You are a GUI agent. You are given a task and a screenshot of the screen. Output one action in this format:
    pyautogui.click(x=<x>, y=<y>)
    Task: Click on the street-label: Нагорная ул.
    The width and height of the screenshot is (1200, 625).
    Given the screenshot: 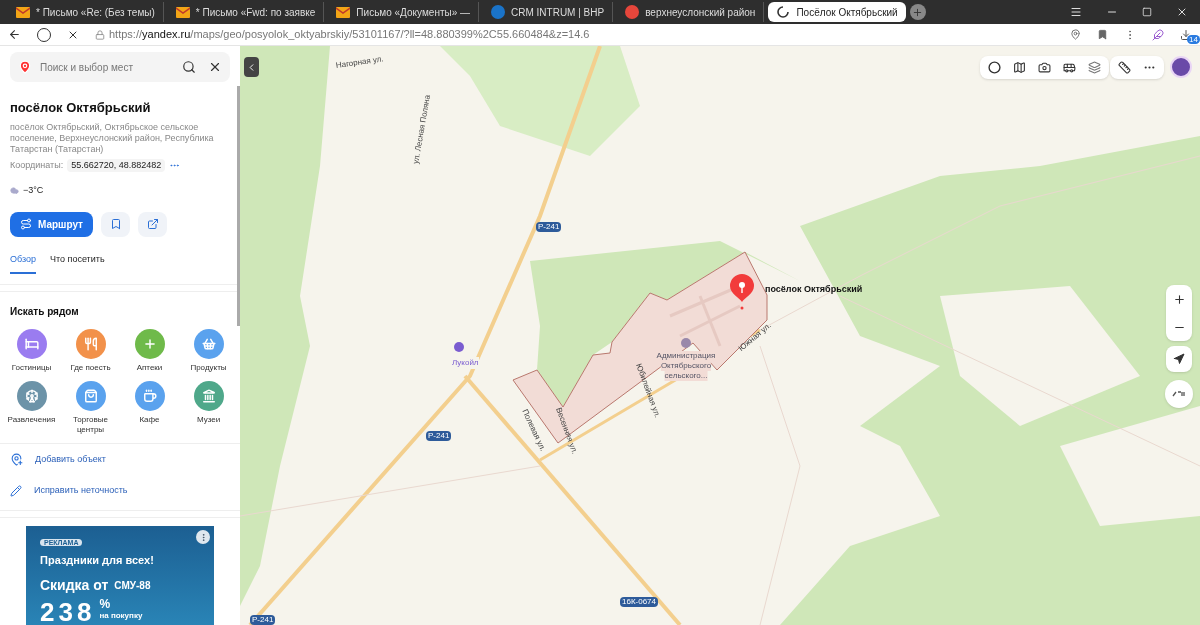 What is the action you would take?
    pyautogui.click(x=360, y=62)
    